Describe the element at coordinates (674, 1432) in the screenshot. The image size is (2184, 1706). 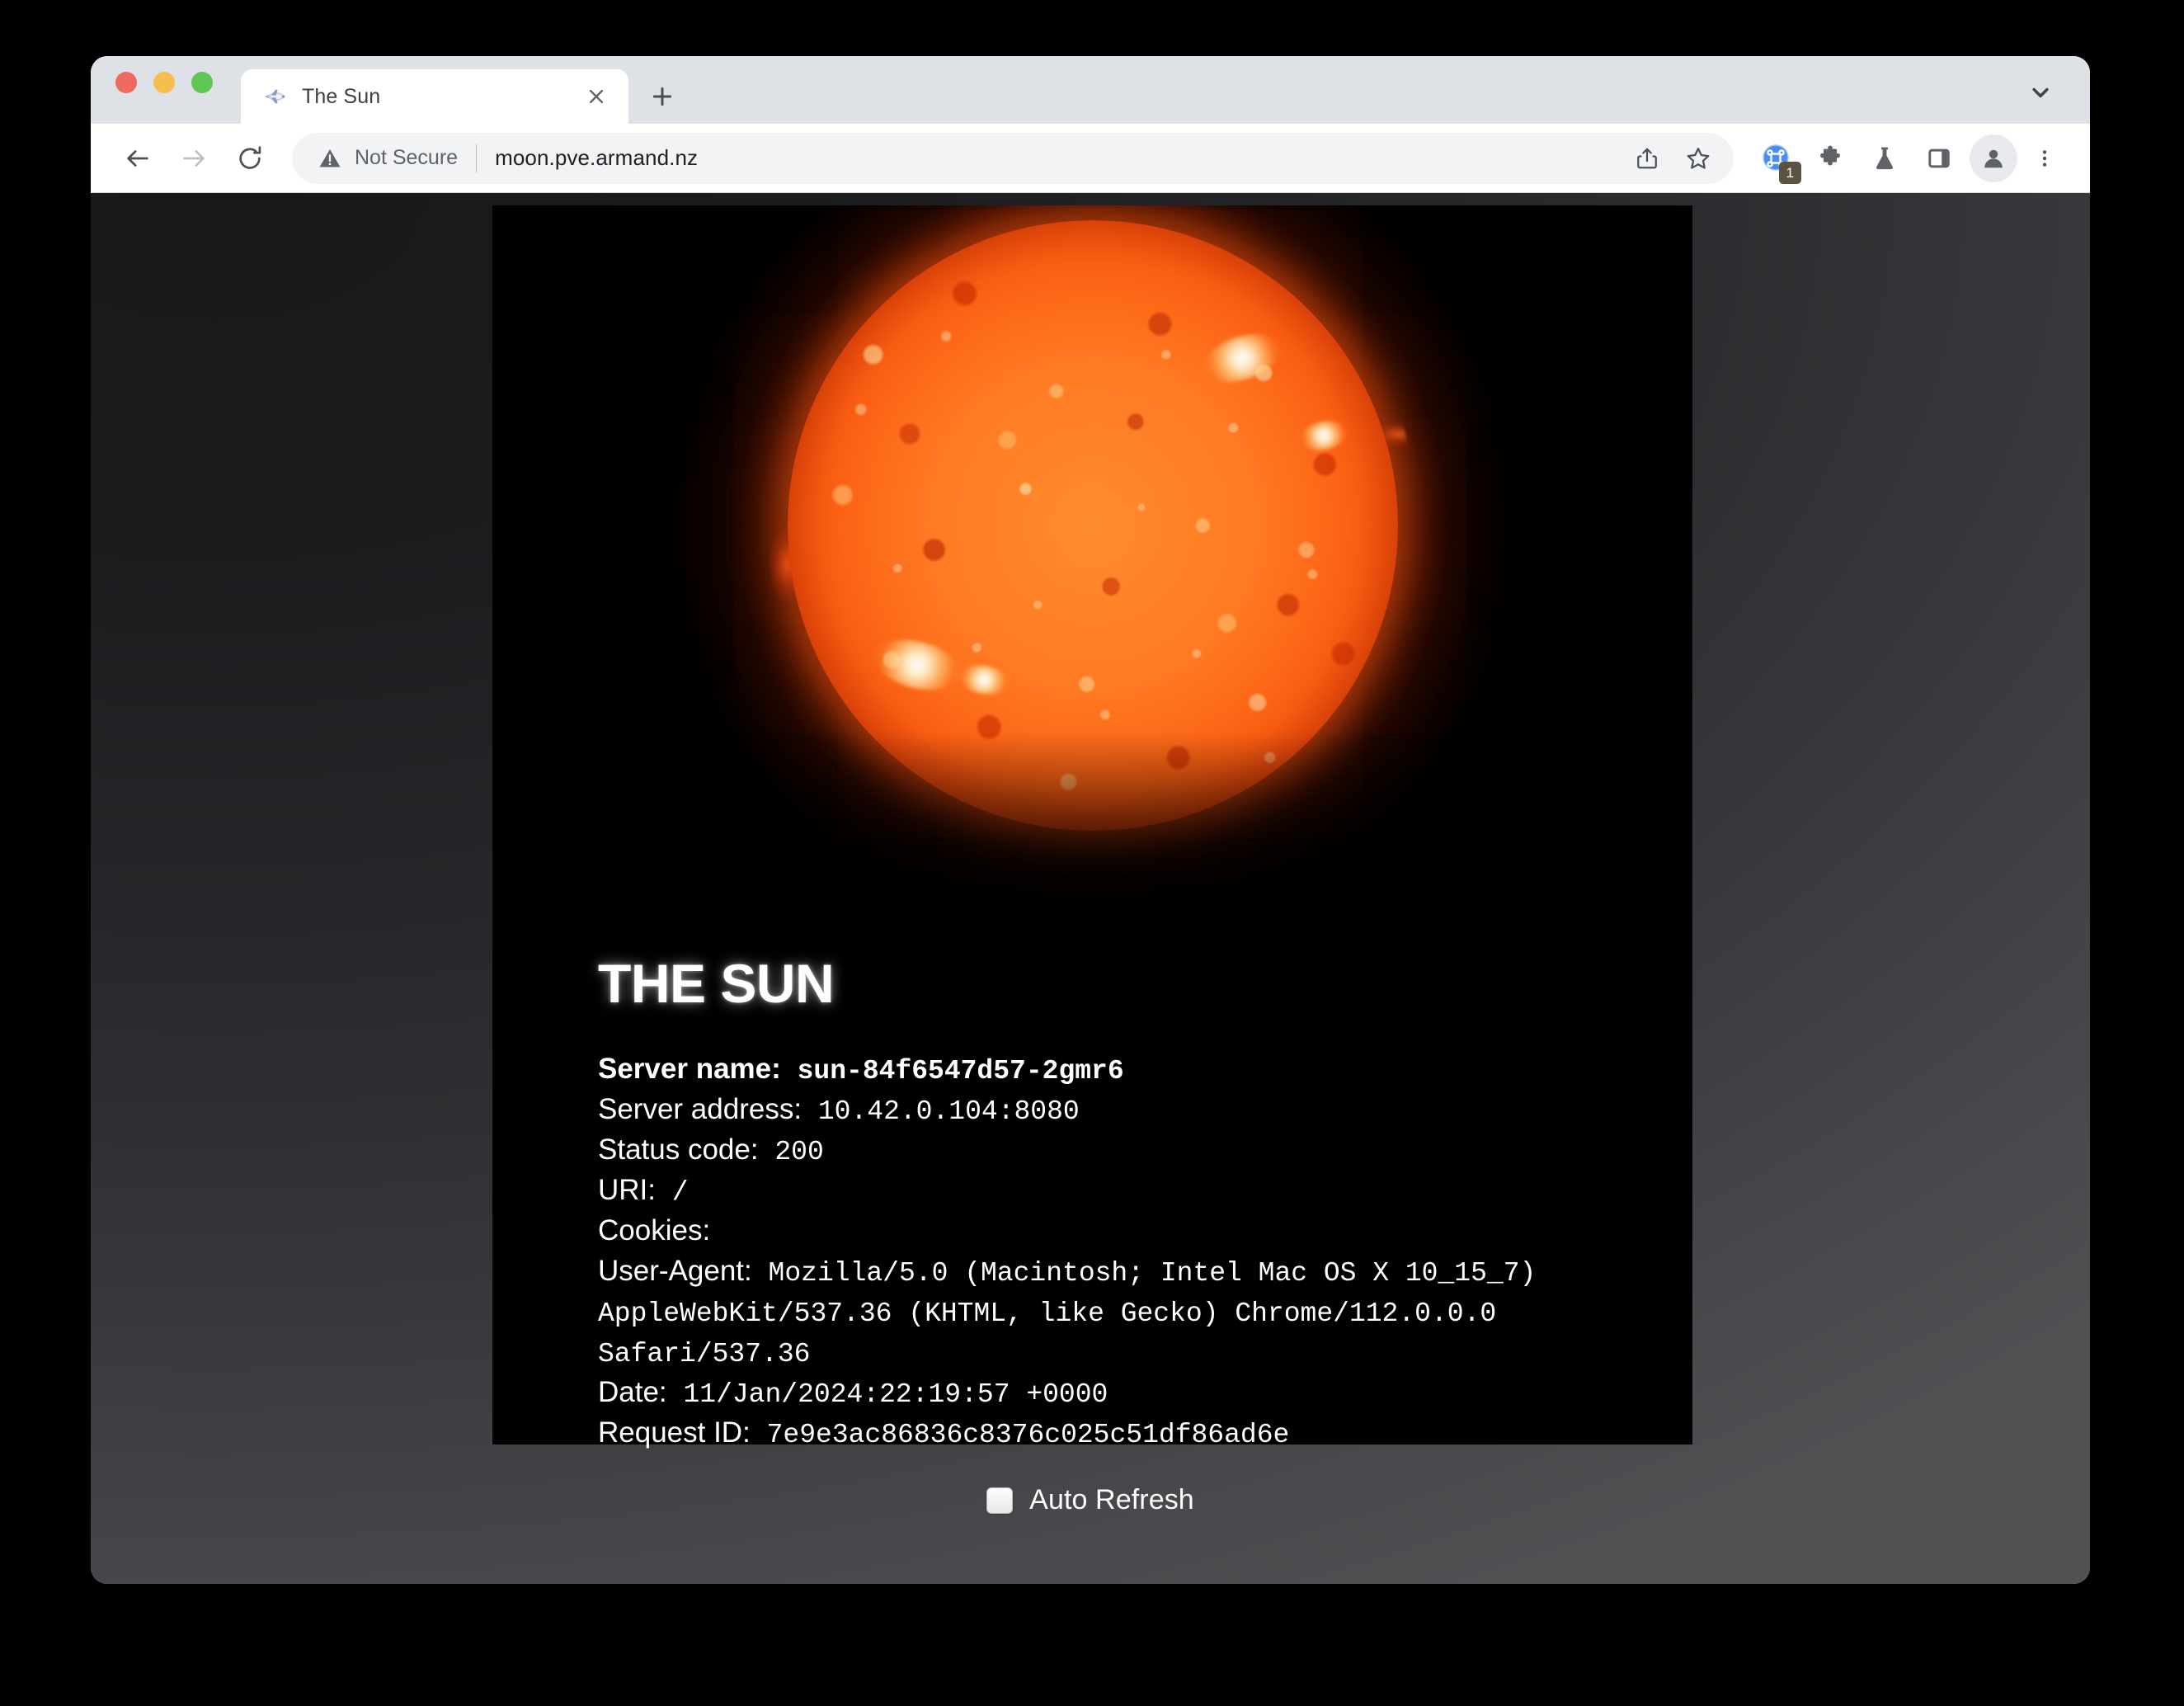
I see `server-info-label: Request ID:` at that location.